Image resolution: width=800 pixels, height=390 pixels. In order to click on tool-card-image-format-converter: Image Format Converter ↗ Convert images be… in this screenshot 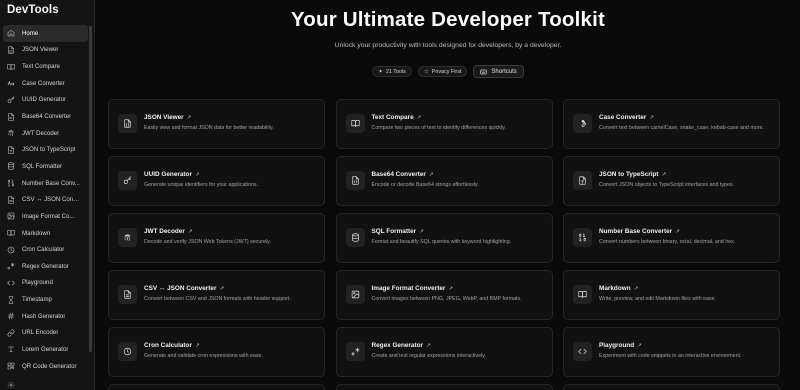, I will do `click(444, 295)`.